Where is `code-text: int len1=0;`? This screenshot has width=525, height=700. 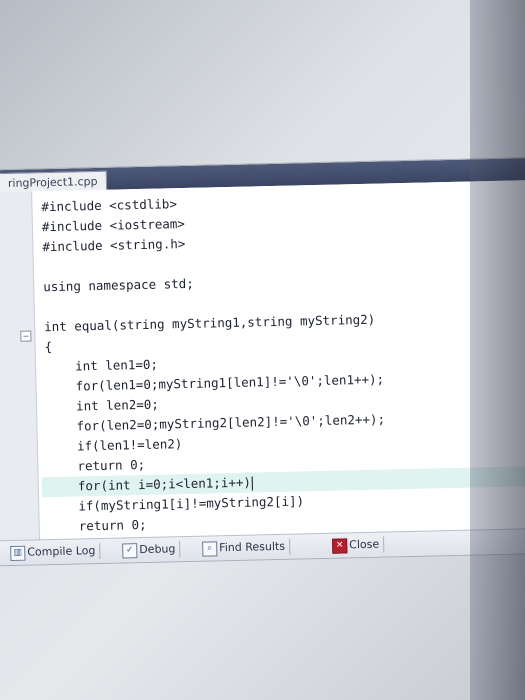 code-text: int len1=0; is located at coordinates (101, 365).